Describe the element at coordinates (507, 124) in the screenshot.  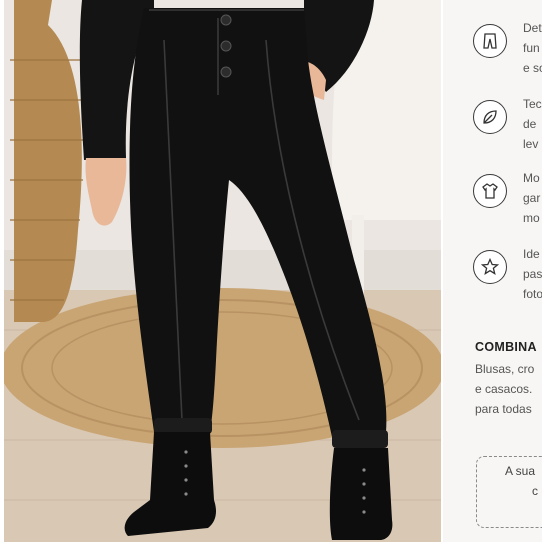
I see `feature-item: Tec de lev` at that location.